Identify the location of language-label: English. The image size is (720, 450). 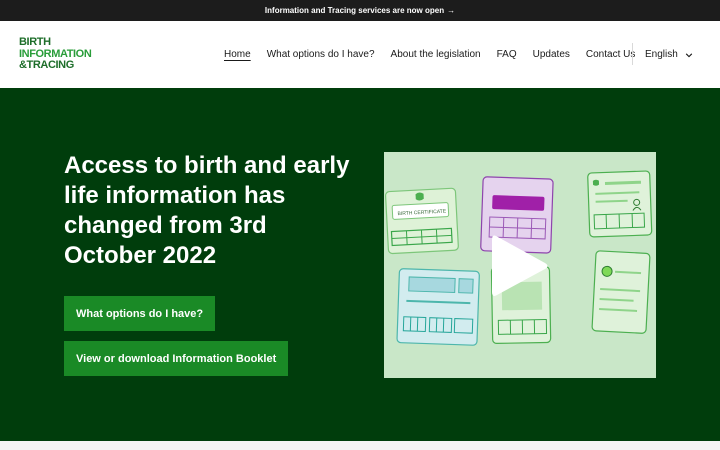
(661, 54).